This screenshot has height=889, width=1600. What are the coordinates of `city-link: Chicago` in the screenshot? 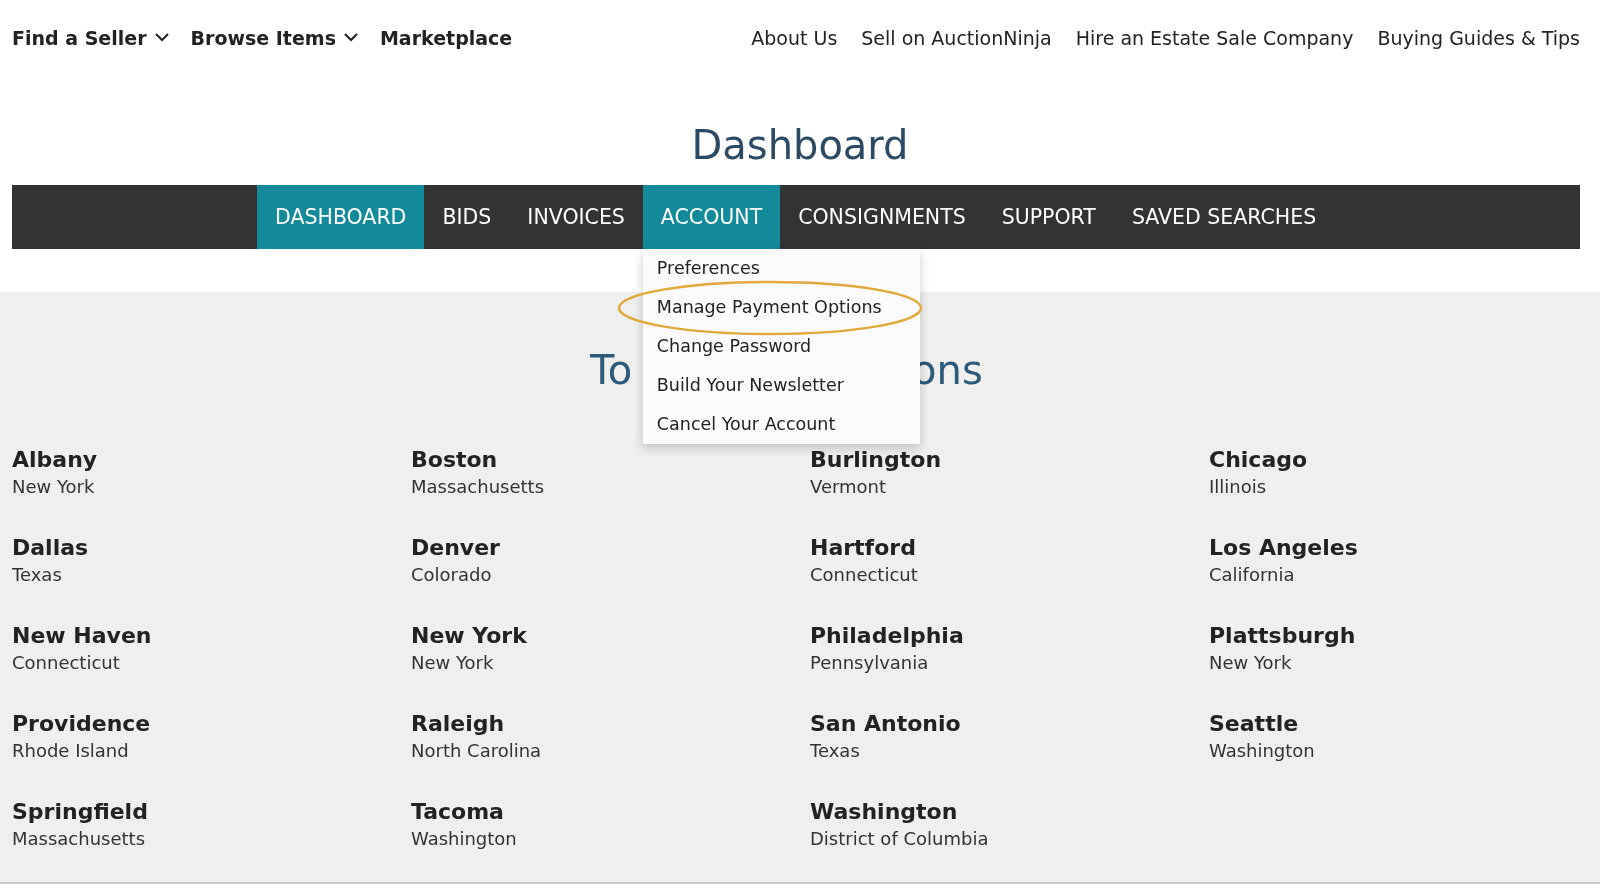 It's located at (1258, 459).